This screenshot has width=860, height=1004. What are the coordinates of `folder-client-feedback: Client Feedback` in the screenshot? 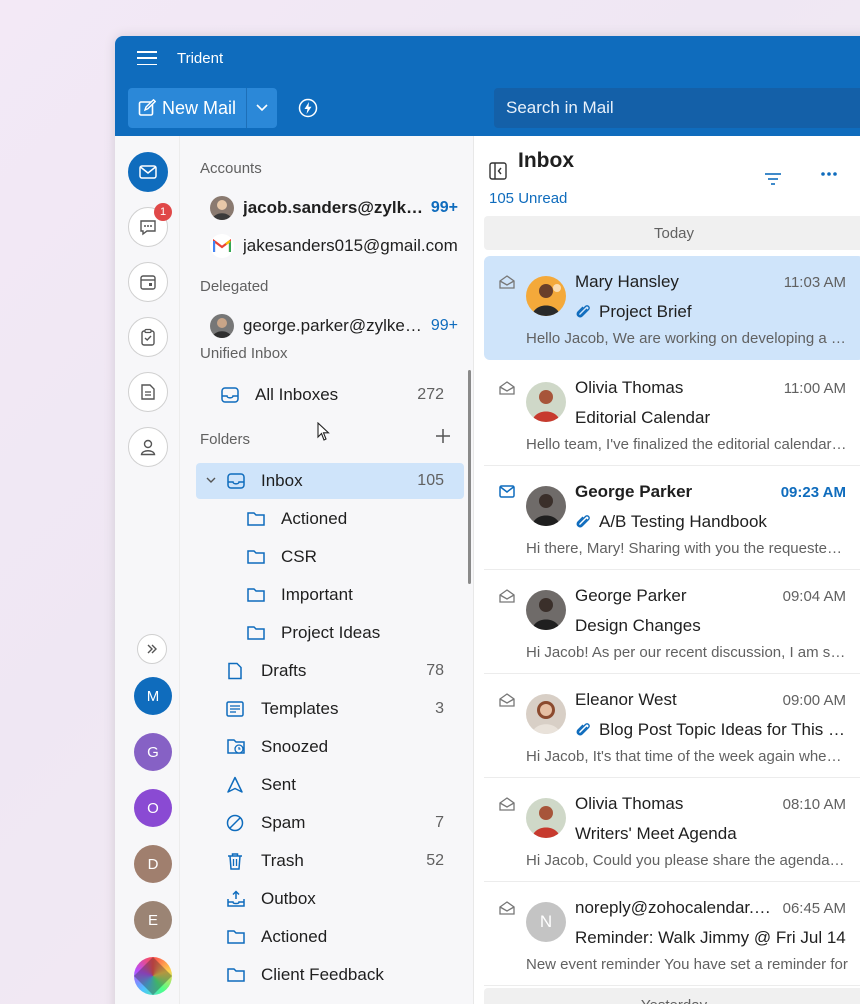 It's located at (330, 975).